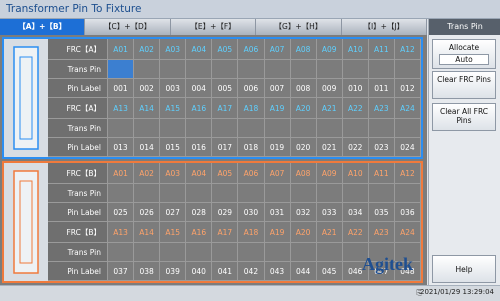 The height and width of the screenshot is (301, 500). What do you see at coordinates (251, 232) in the screenshot?
I see `frc-pin-header: A18` at bounding box center [251, 232].